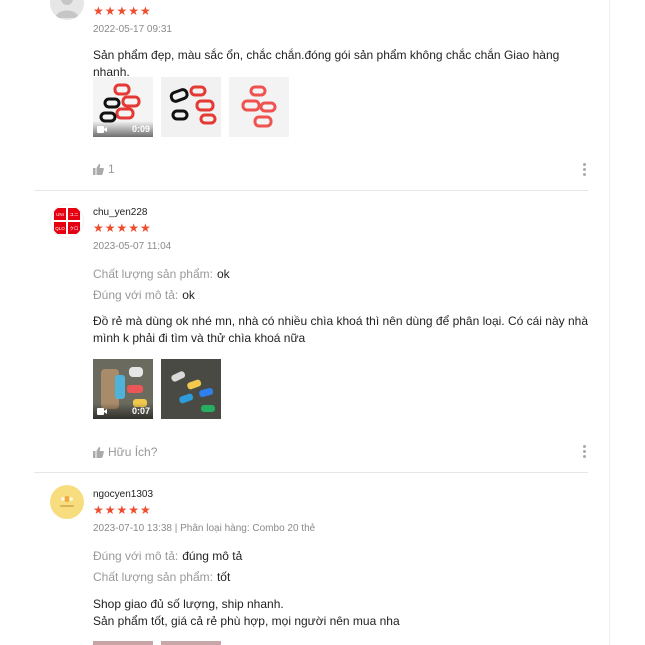 The height and width of the screenshot is (645, 645). I want to click on attribute-value: tốt, so click(223, 577).